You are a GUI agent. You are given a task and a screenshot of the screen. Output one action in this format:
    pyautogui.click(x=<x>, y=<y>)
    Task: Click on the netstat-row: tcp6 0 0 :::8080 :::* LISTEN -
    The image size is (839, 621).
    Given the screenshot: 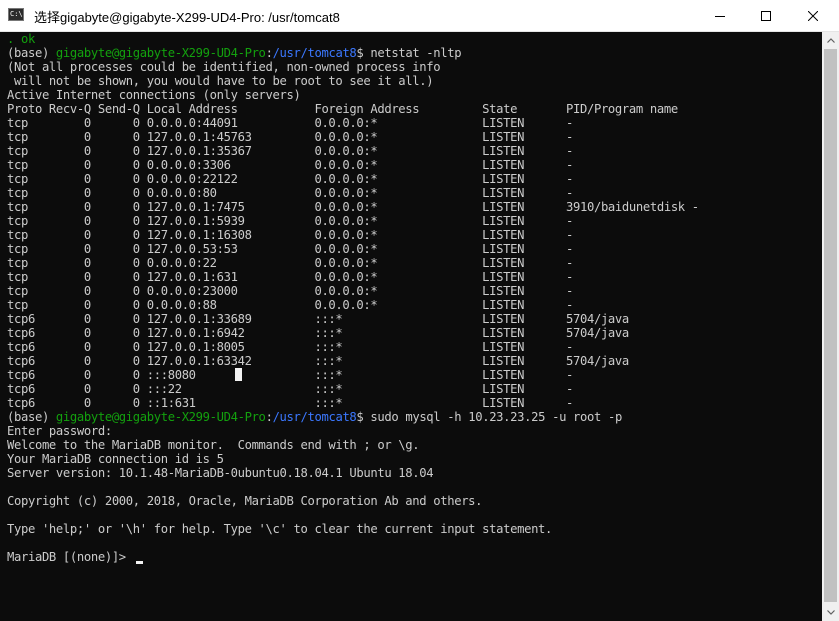 What is the action you would take?
    pyautogui.click(x=411, y=375)
    